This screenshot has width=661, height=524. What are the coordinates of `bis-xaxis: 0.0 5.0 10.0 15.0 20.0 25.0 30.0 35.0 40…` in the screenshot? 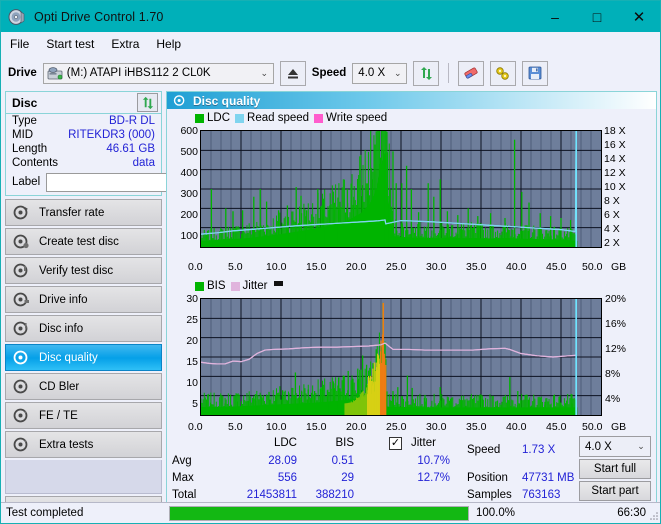 It's located at (411, 428).